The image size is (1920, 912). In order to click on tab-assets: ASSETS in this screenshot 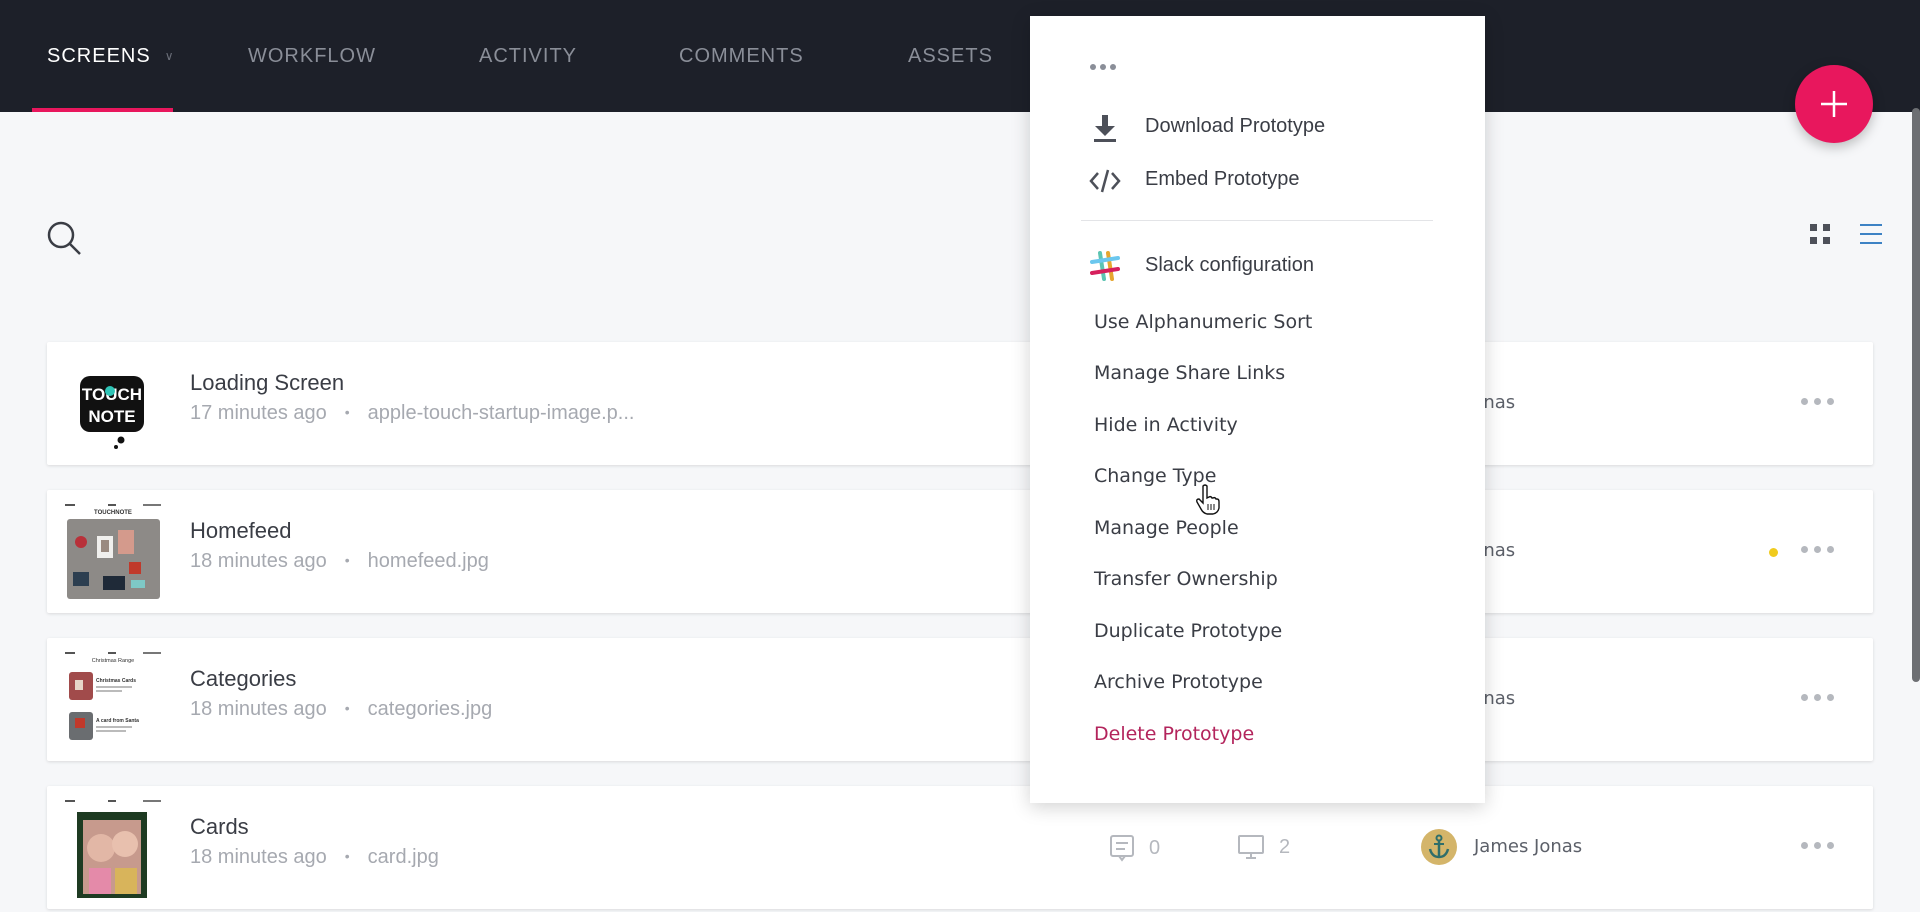, I will do `click(950, 56)`.